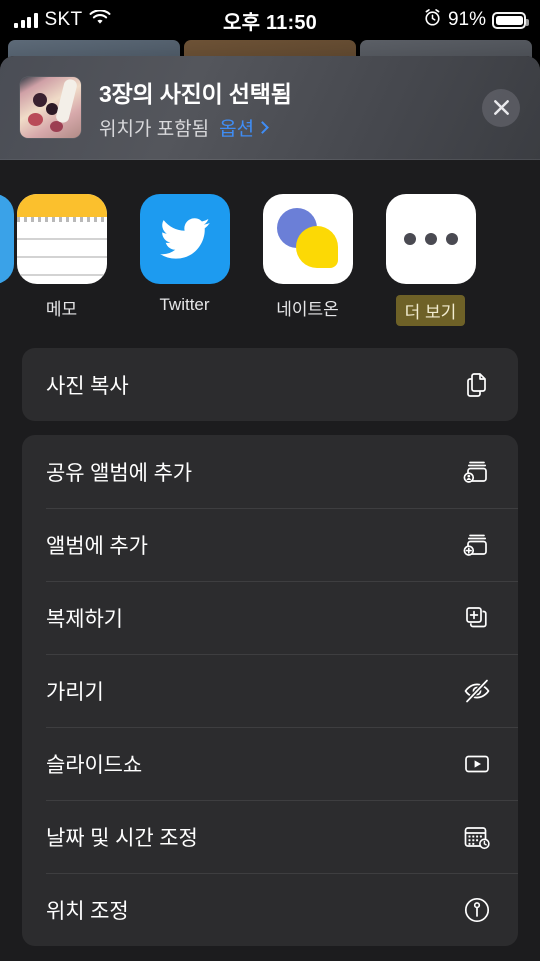  What do you see at coordinates (122, 838) in the screenshot?
I see `action-label: 날짜 및 시간 조정` at bounding box center [122, 838].